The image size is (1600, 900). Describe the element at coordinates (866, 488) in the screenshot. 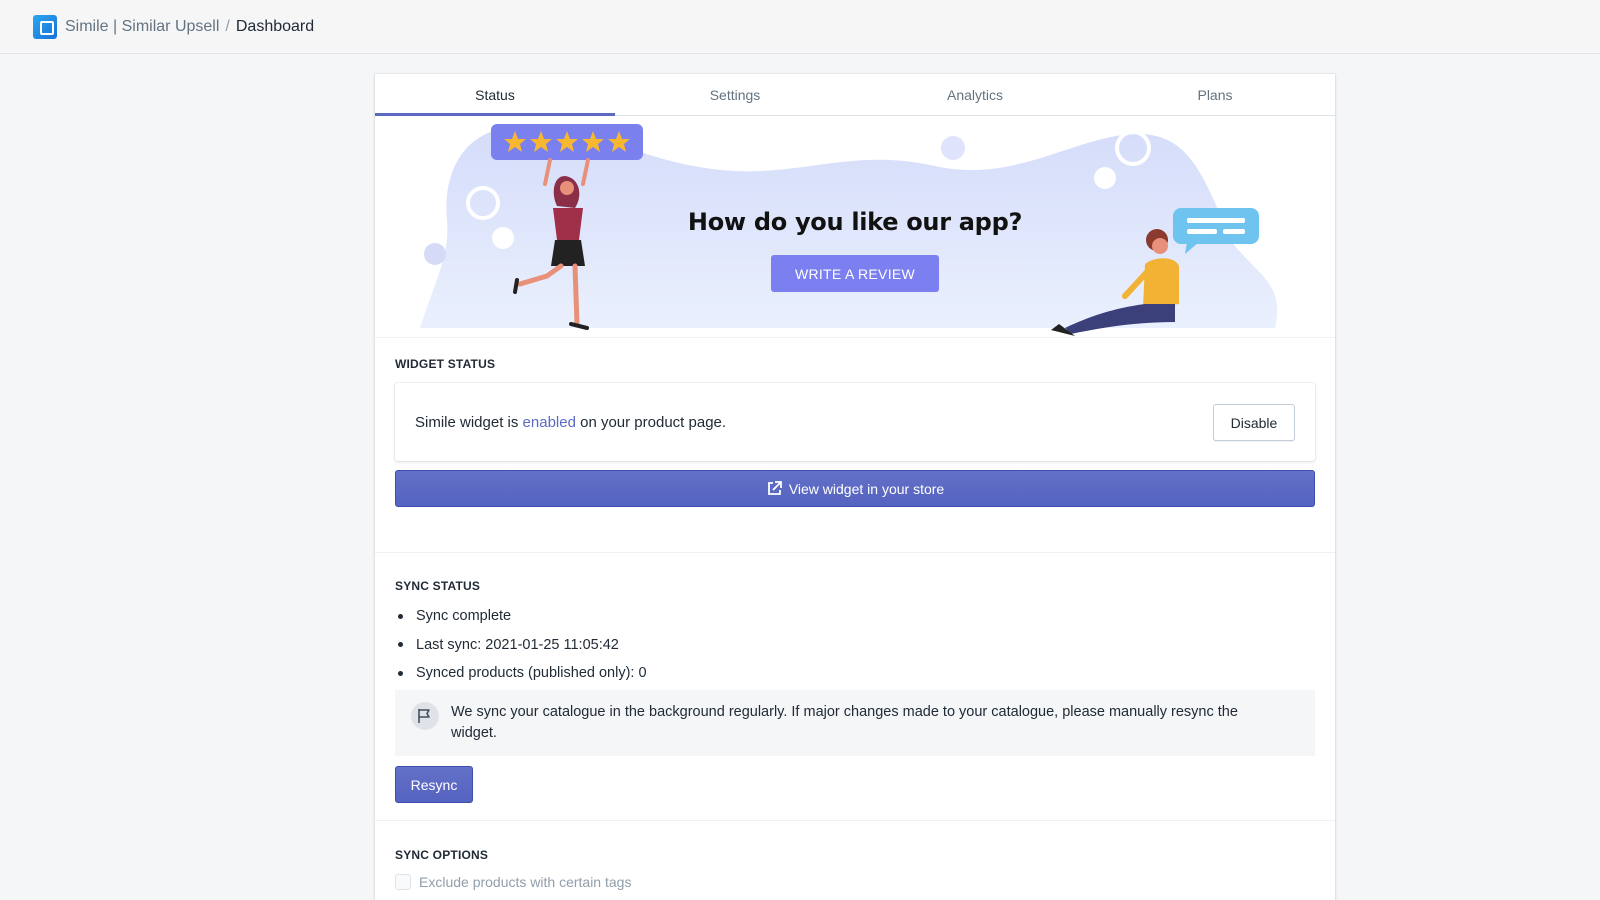

I see `view-widget-label: View widget in your store` at that location.